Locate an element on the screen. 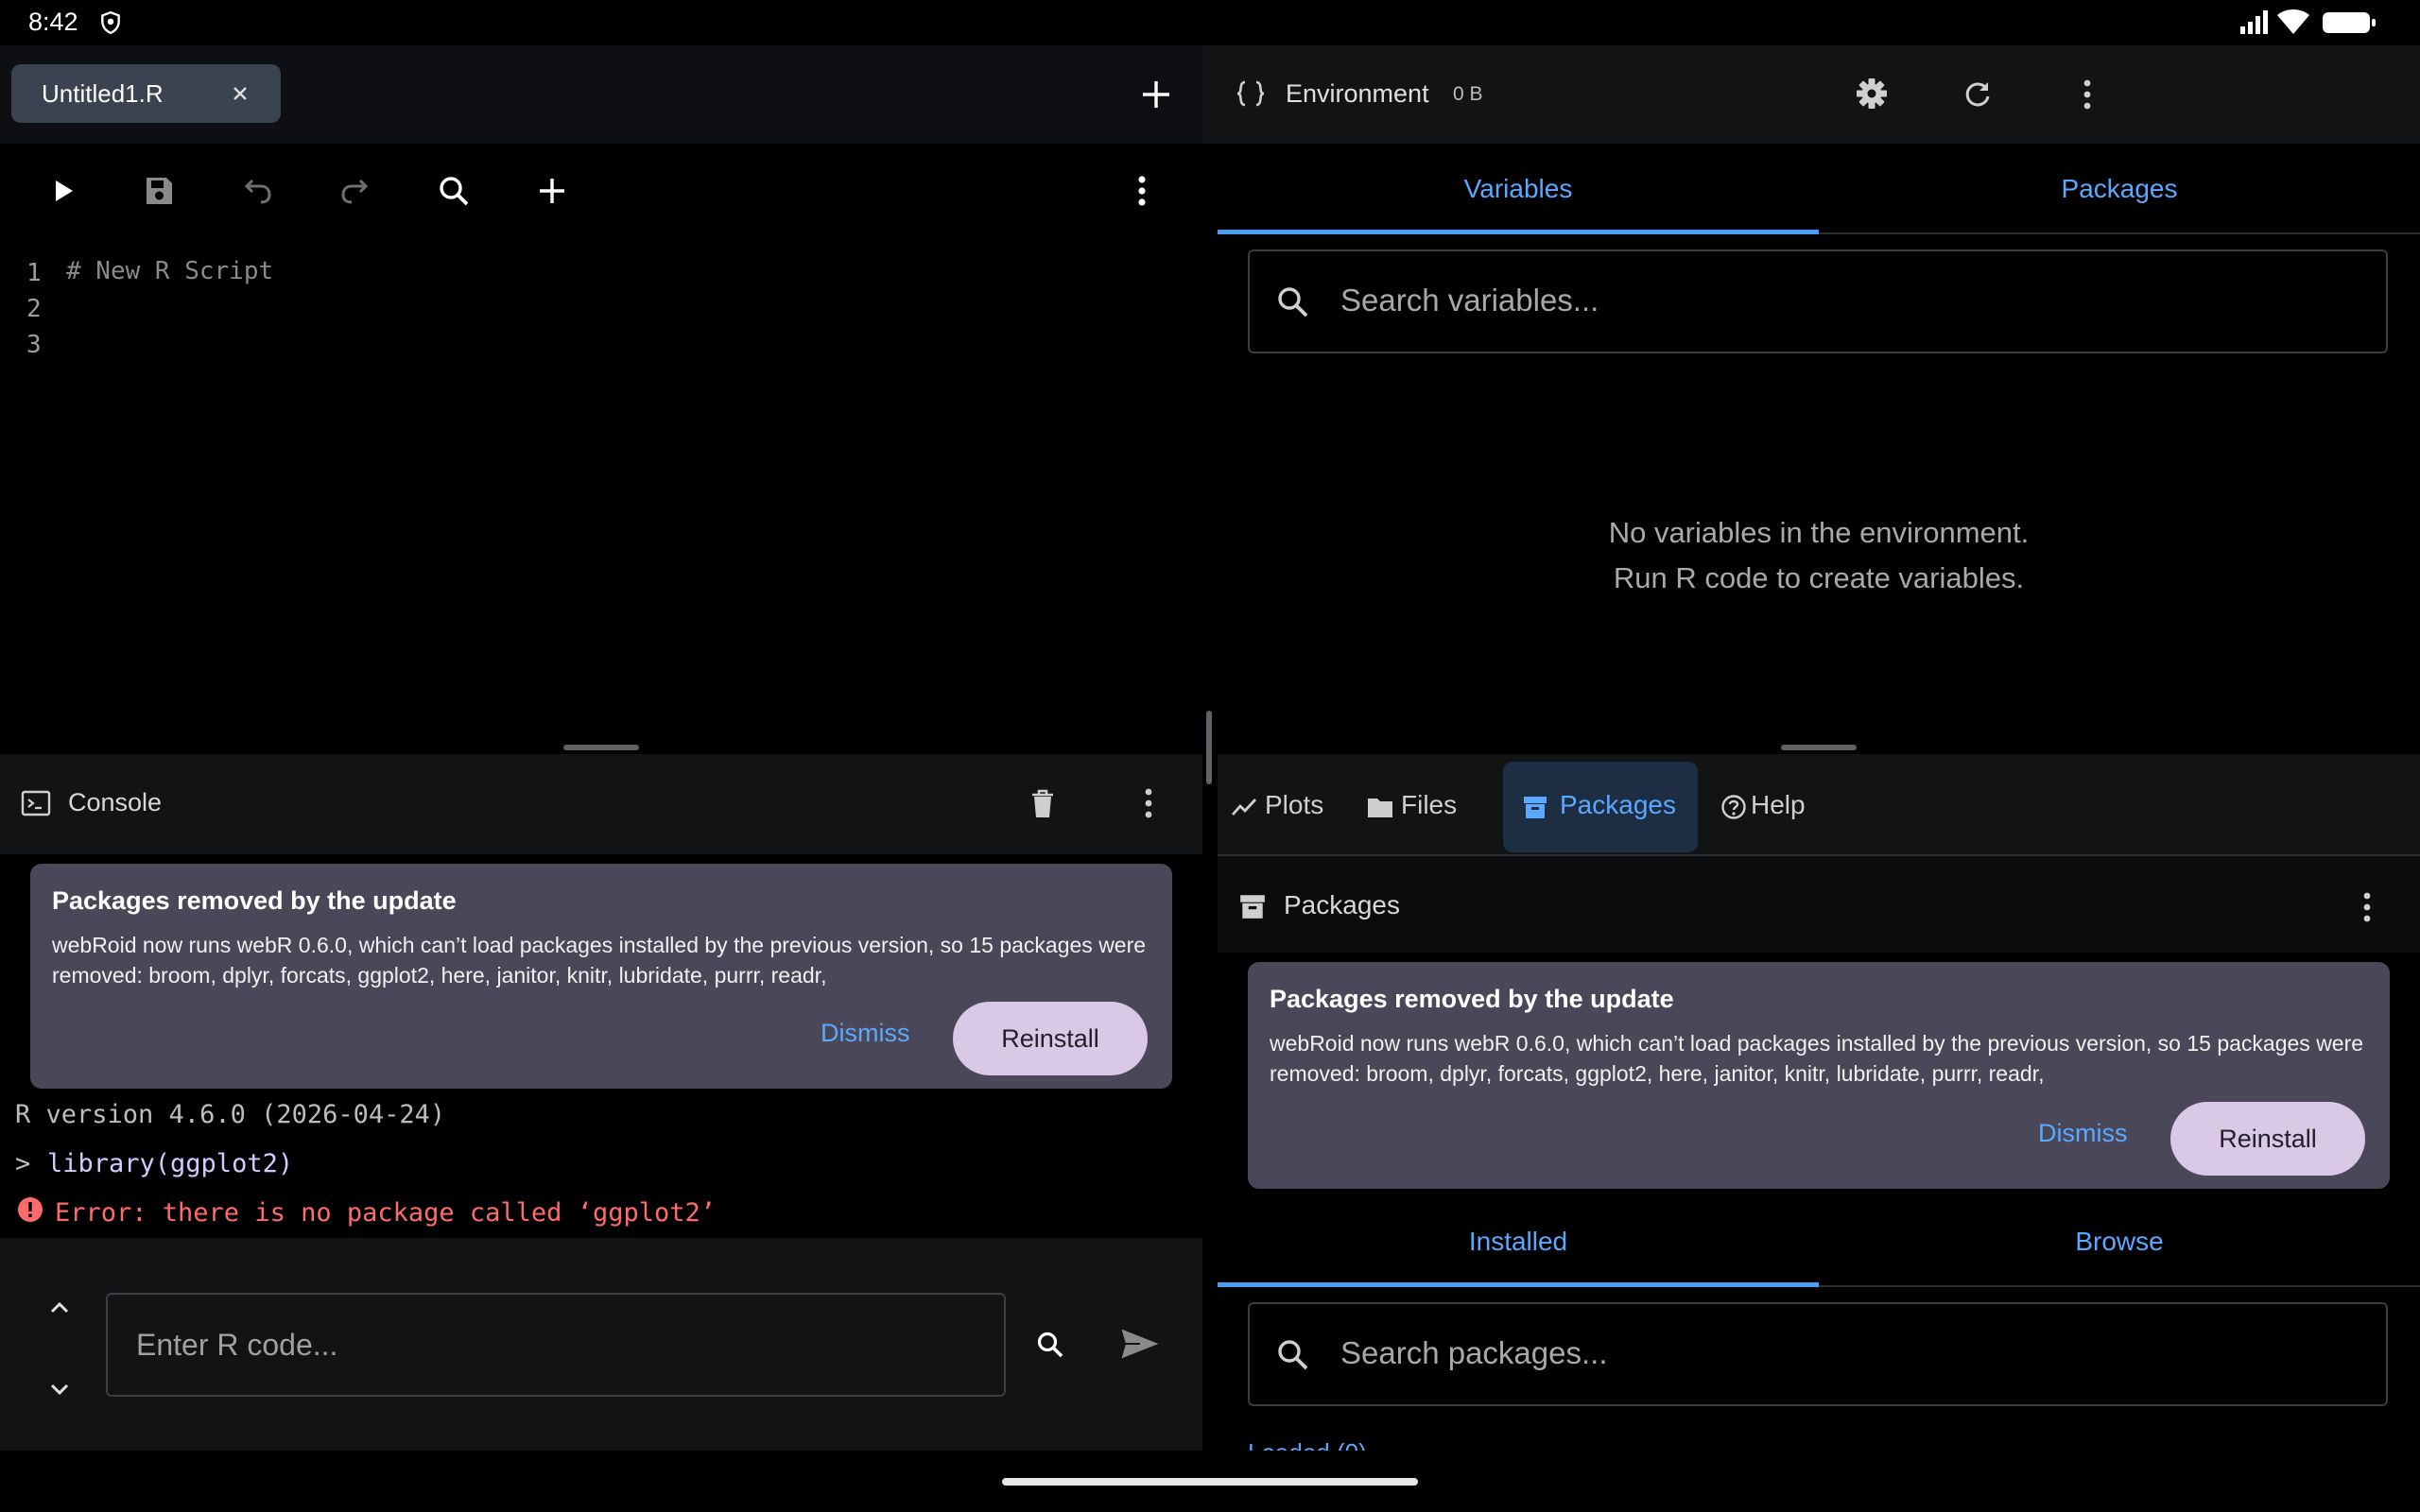 Image resolution: width=2420 pixels, height=1512 pixels. tab-plots: Plots is located at coordinates (1283, 807).